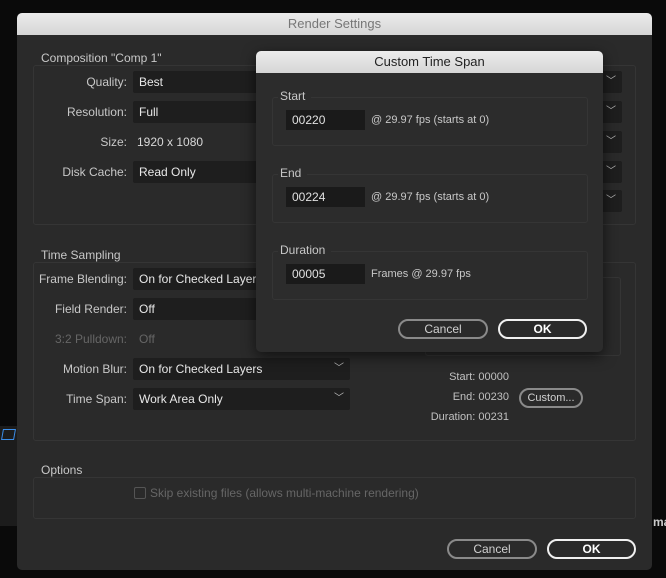 The image size is (666, 578). I want to click on time-span-label: Time Span:, so click(96, 399).